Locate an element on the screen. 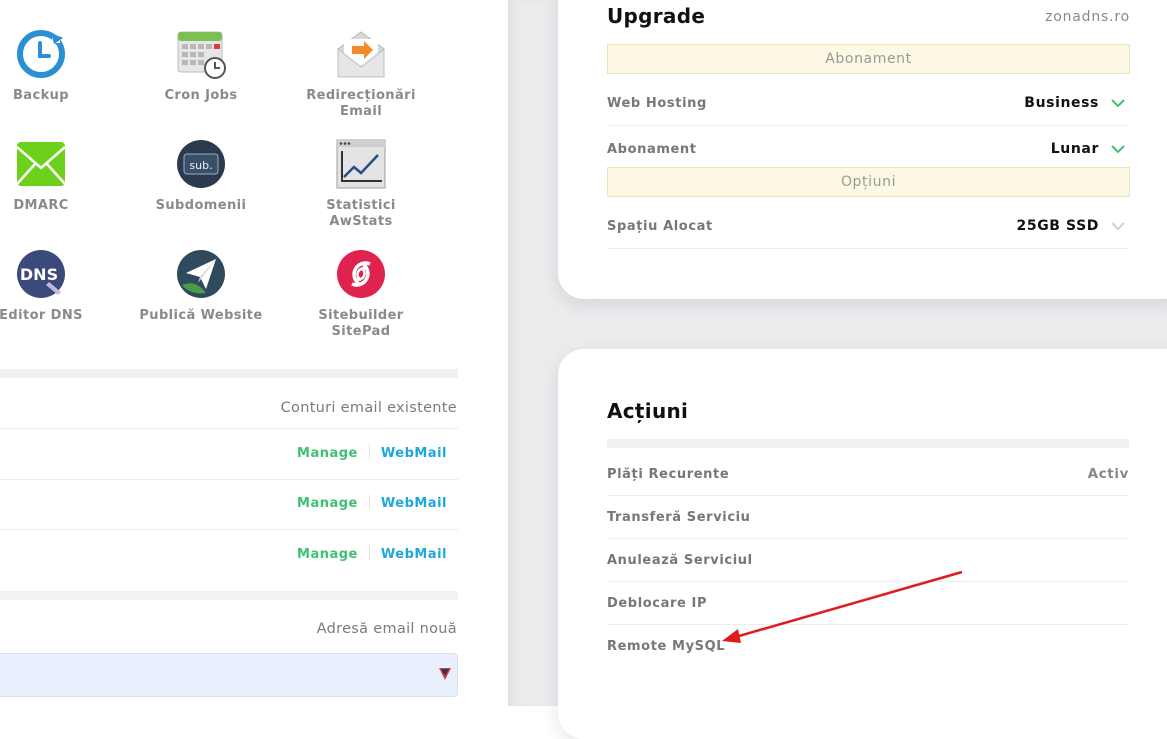 Image resolution: width=1167 pixels, height=739 pixels. action-cancel-service: Anulează Serviciul is located at coordinates (868, 560).